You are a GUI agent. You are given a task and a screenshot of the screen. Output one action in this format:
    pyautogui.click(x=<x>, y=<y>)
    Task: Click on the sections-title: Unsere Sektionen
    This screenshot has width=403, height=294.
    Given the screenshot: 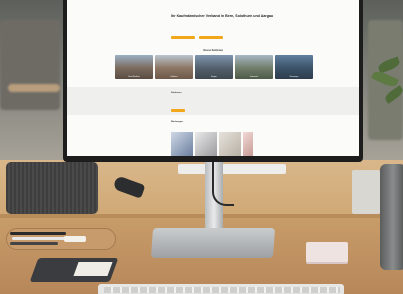 What is the action you would take?
    pyautogui.click(x=213, y=50)
    